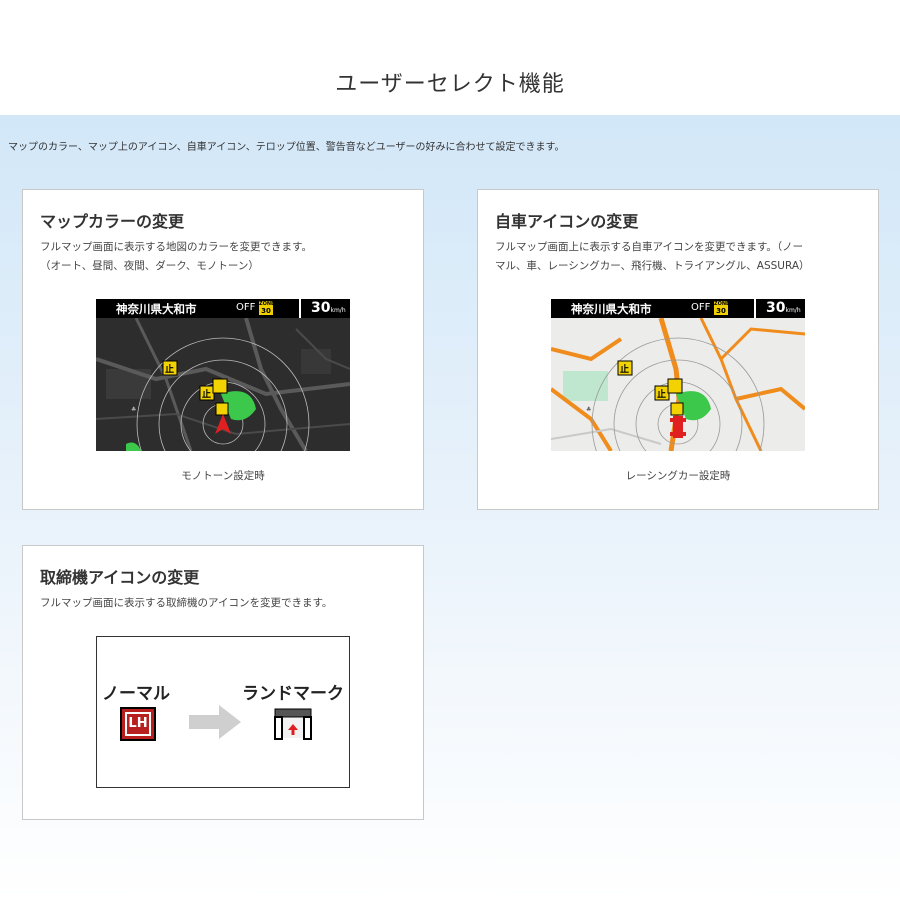 The image size is (900, 900). I want to click on image-caption: レーシングカー設定時, so click(678, 476).